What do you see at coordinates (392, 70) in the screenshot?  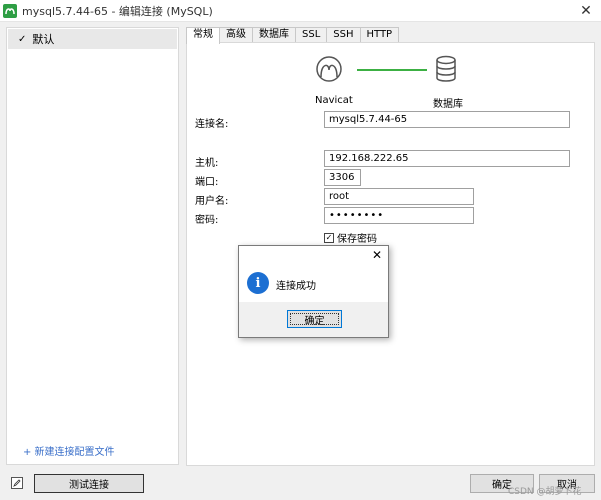 I see `connection-line` at bounding box center [392, 70].